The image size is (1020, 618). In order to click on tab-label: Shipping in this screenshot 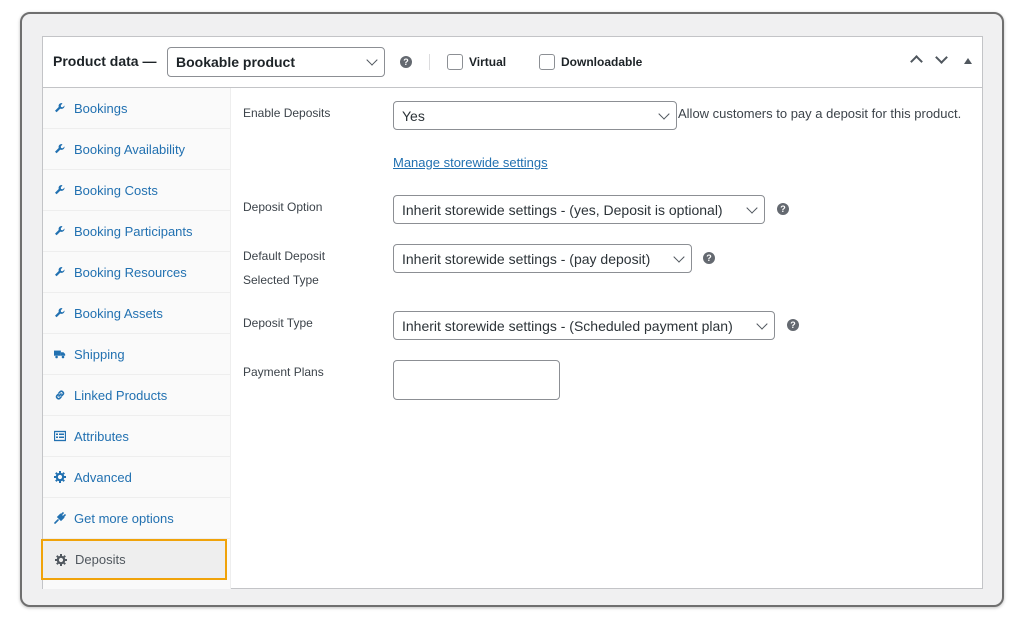, I will do `click(99, 354)`.